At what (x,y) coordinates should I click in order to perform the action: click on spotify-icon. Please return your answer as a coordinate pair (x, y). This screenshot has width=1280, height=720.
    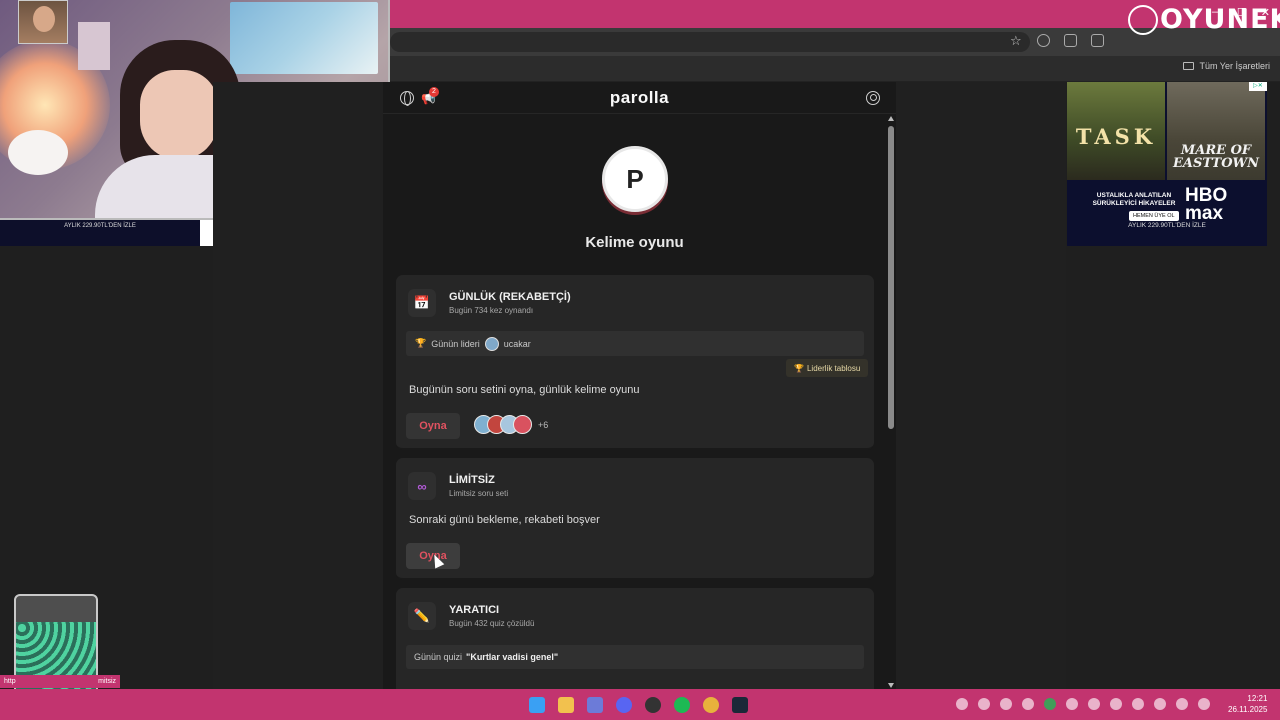
    Looking at the image, I should click on (682, 705).